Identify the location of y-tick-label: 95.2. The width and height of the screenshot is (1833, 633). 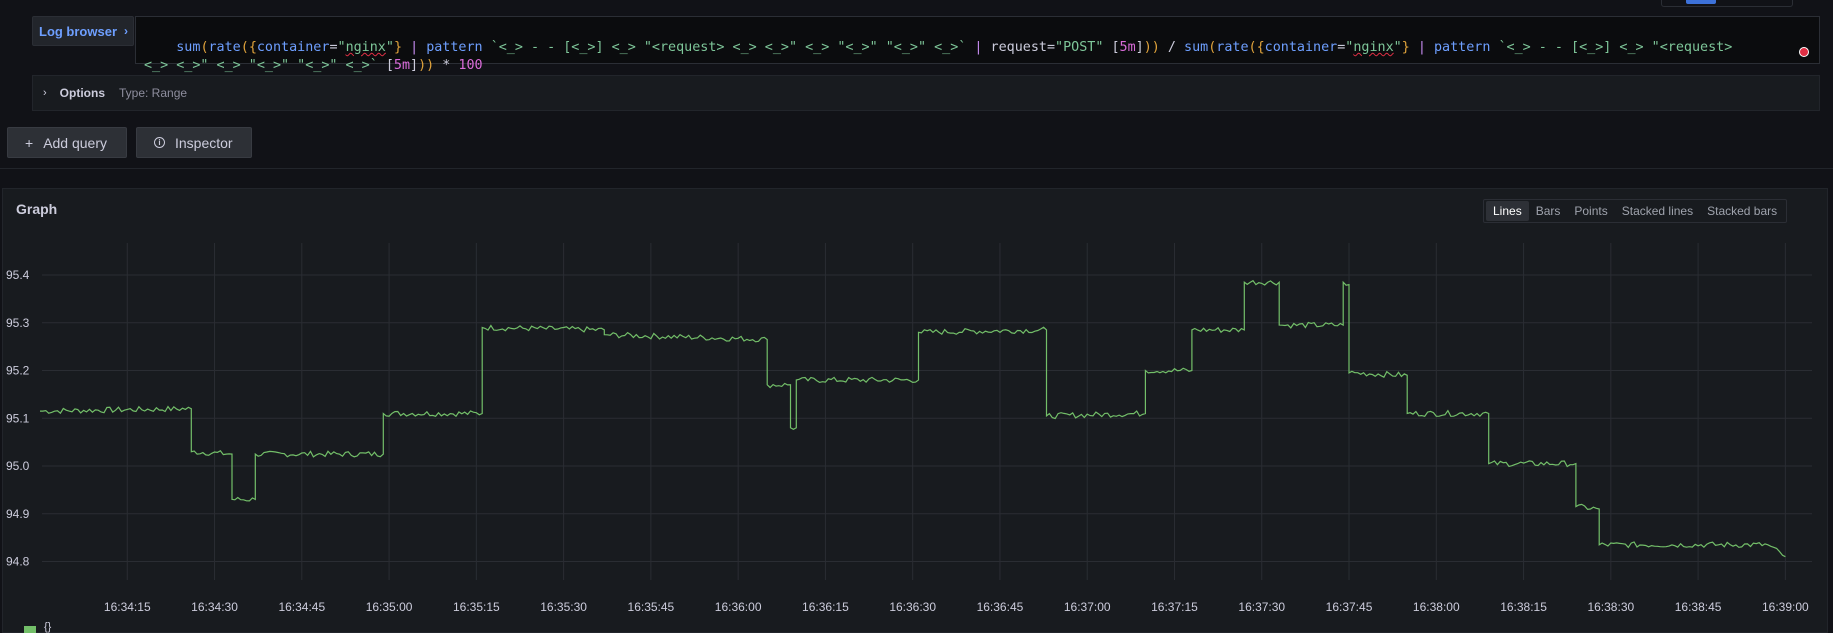
(18, 371).